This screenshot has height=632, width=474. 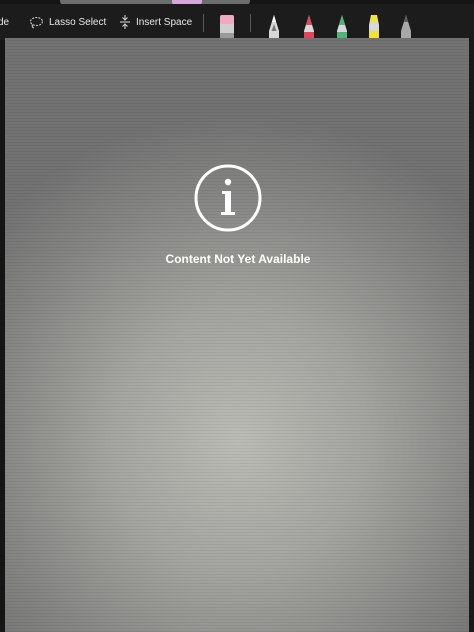 What do you see at coordinates (406, 26) in the screenshot?
I see `pencil-gray-tool` at bounding box center [406, 26].